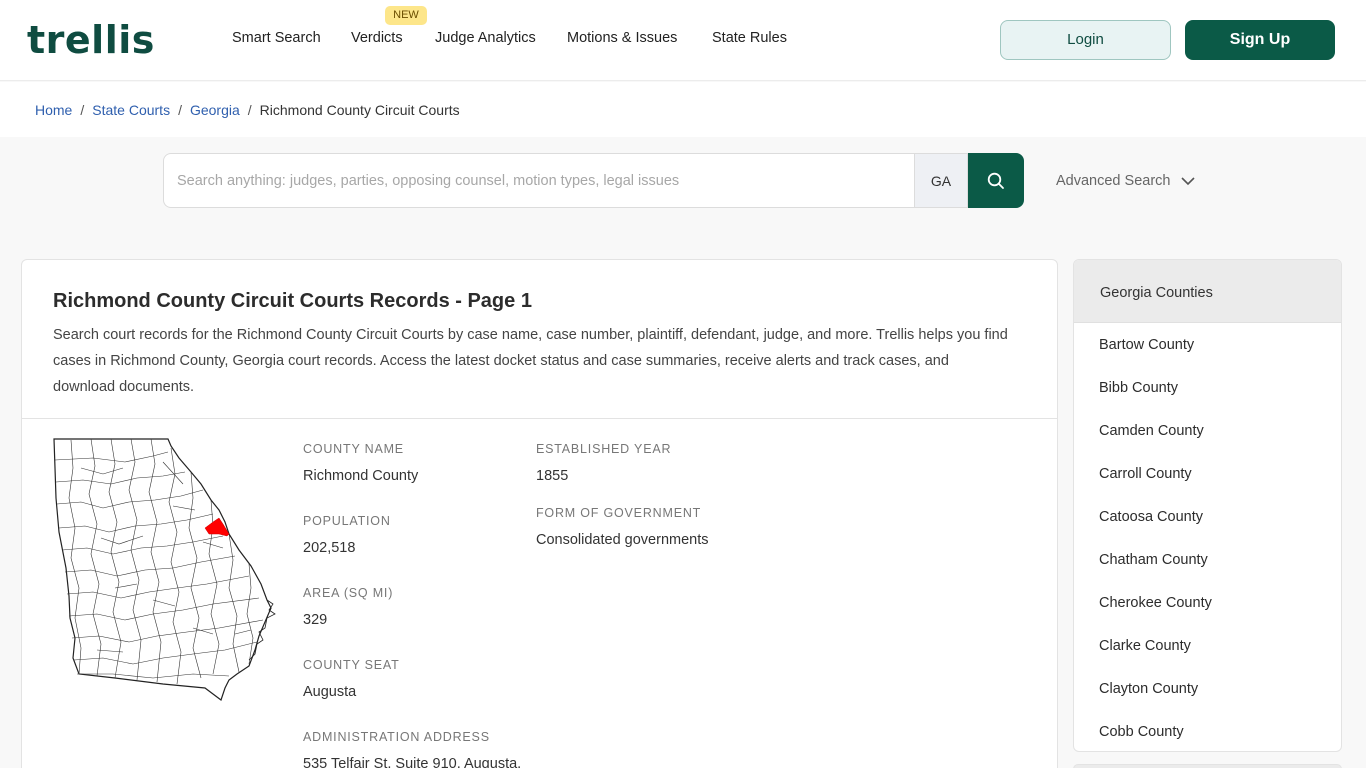 Image resolution: width=1366 pixels, height=768 pixels. What do you see at coordinates (539, 180) in the screenshot?
I see `search-input` at bounding box center [539, 180].